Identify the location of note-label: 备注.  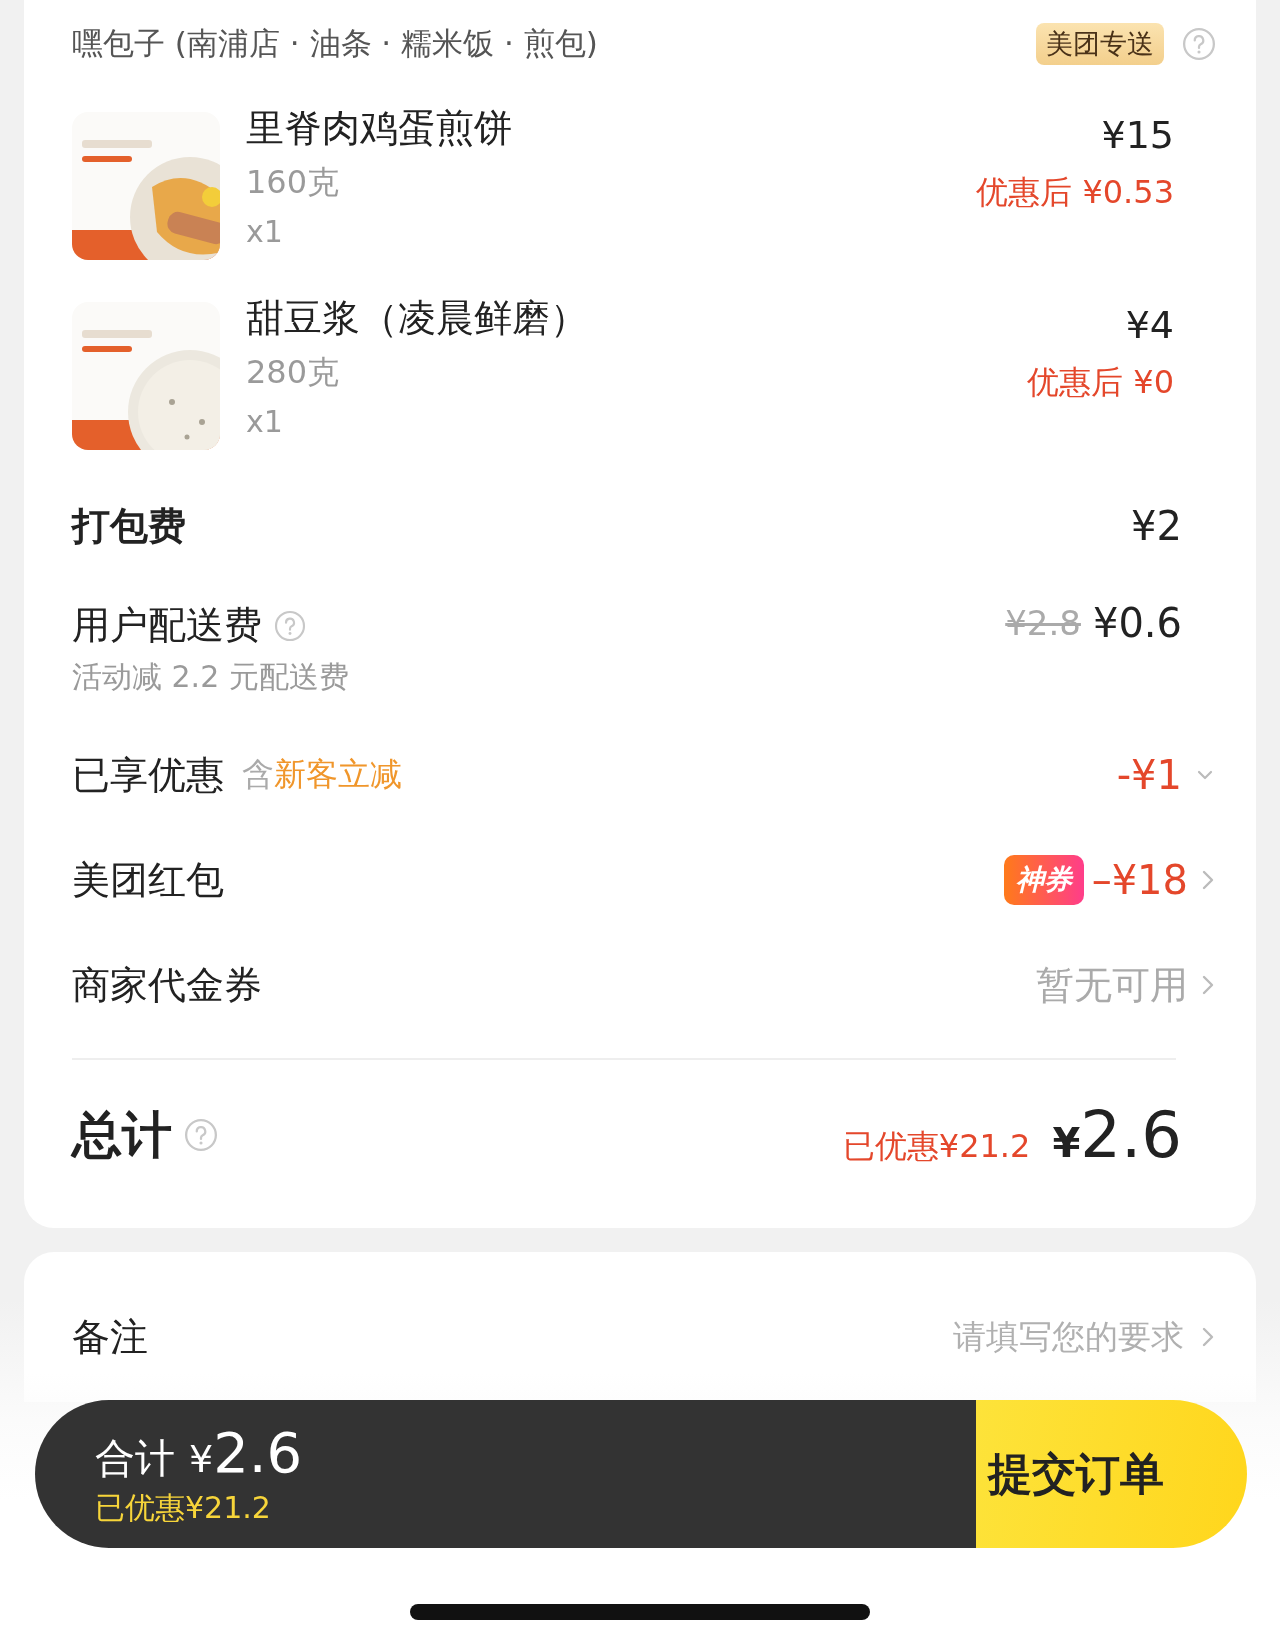
(110, 1337).